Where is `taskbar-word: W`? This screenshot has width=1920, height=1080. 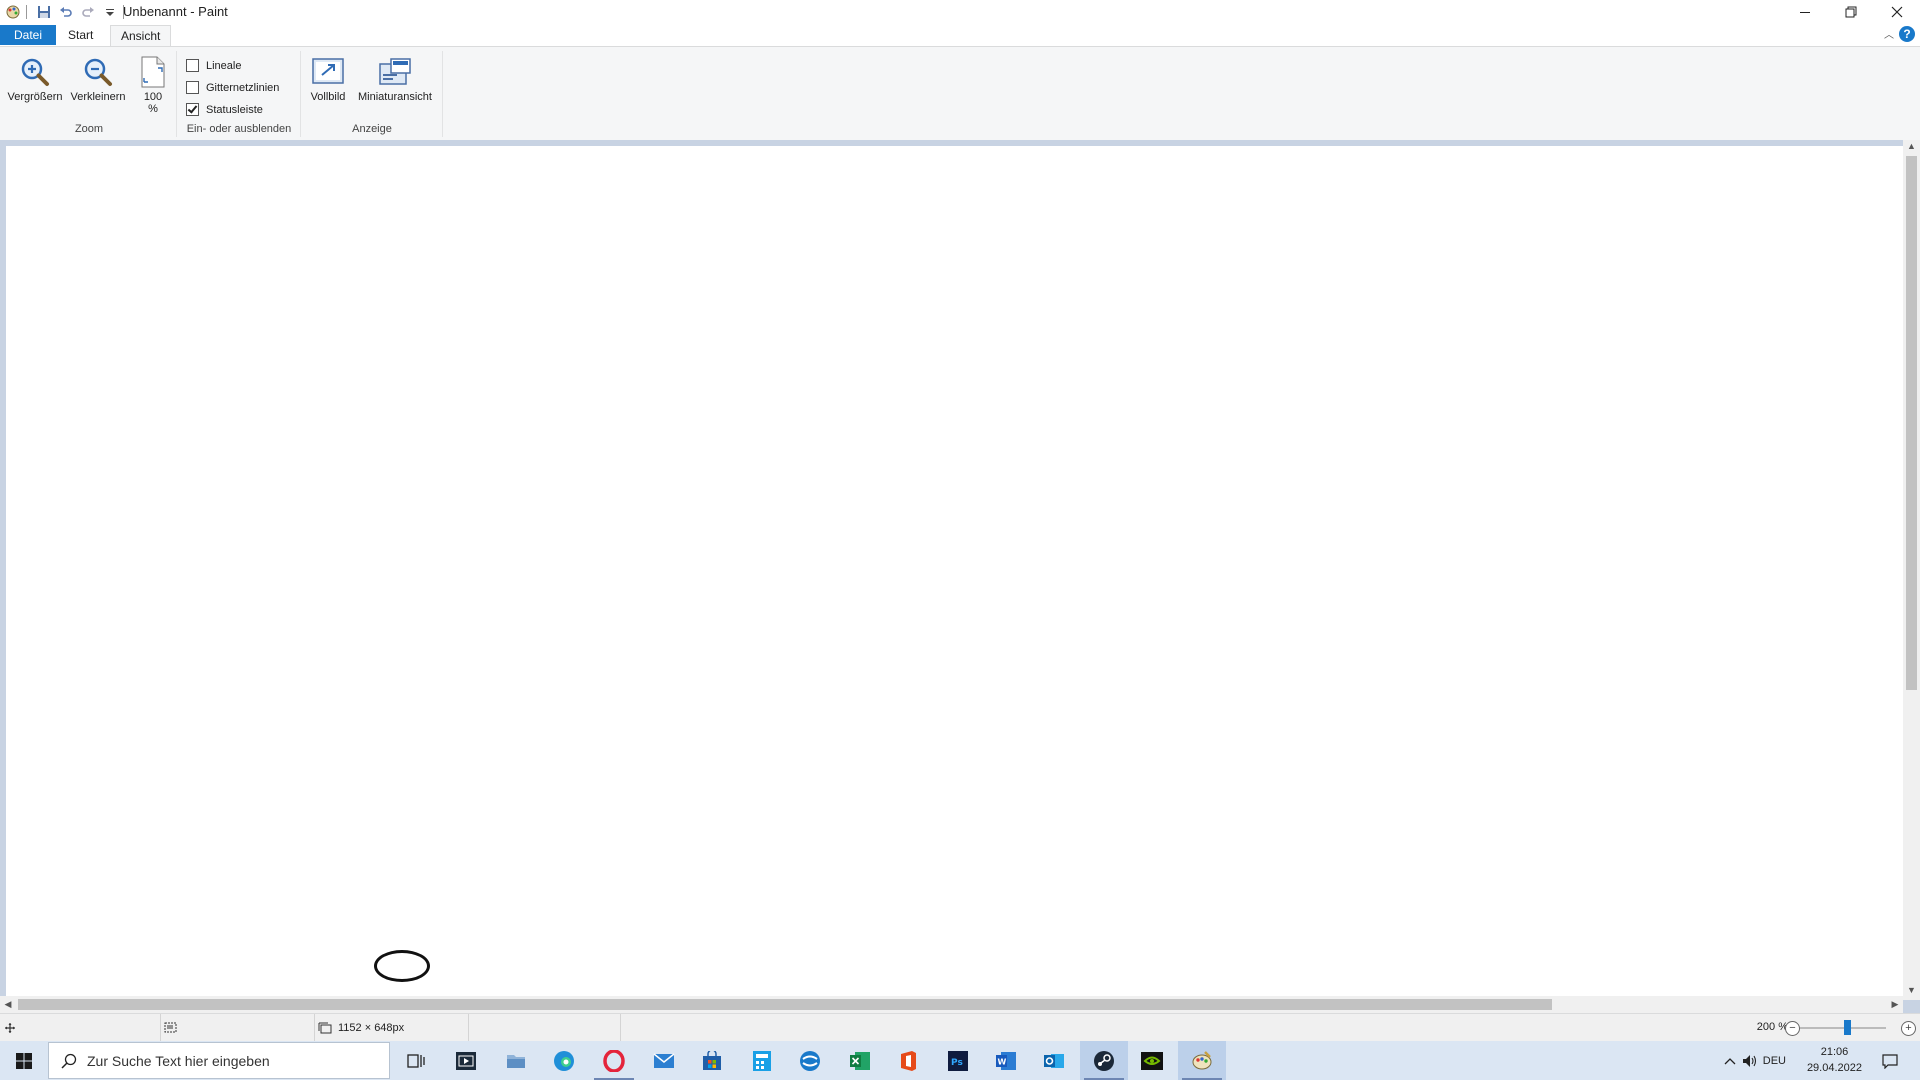 taskbar-word: W is located at coordinates (1006, 1060).